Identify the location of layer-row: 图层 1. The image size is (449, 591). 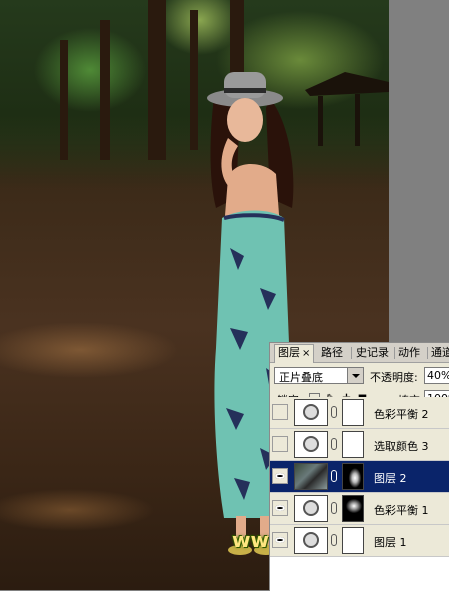
(359, 541).